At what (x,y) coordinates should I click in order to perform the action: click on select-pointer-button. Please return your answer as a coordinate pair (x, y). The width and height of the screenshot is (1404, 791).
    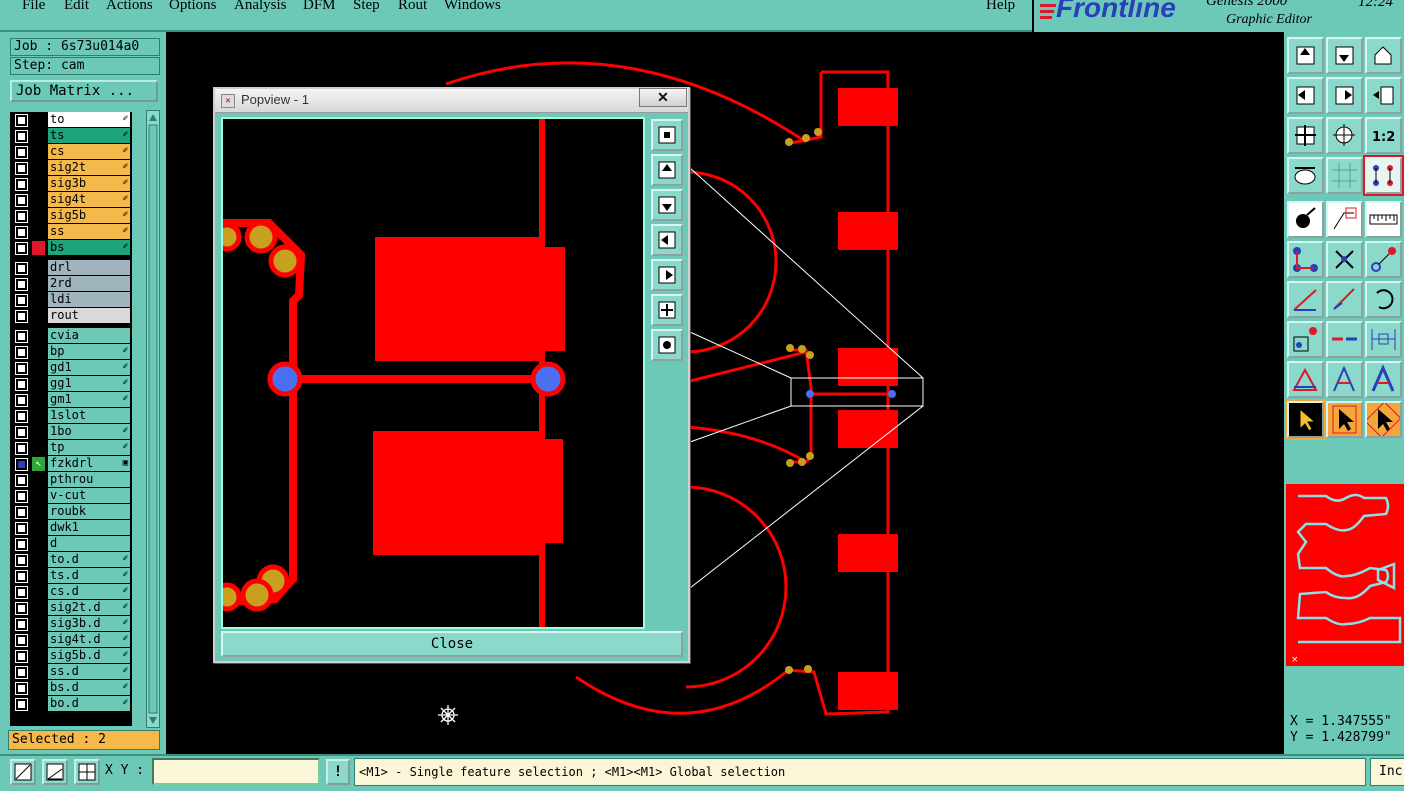
    Looking at the image, I should click on (1305, 419).